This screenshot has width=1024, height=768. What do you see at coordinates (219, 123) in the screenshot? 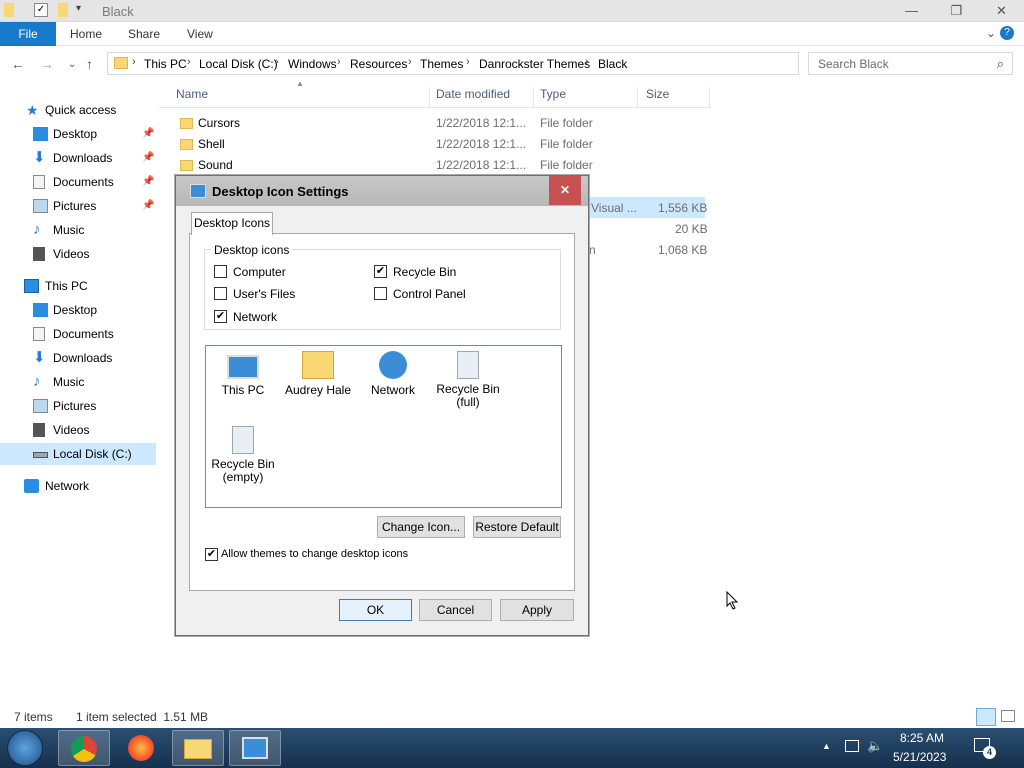
I see `file-name: Cursors` at bounding box center [219, 123].